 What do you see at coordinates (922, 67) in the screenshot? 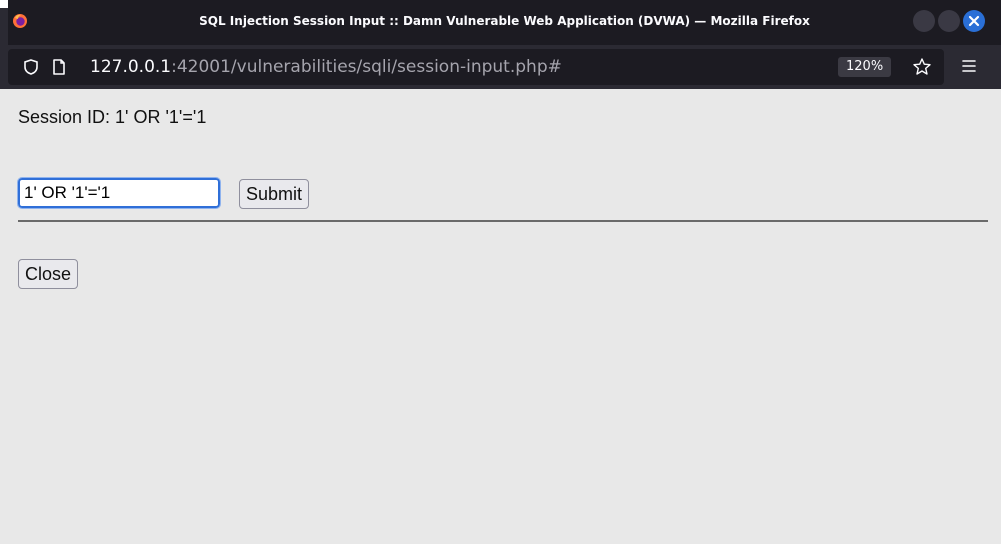
I see `star-icon` at bounding box center [922, 67].